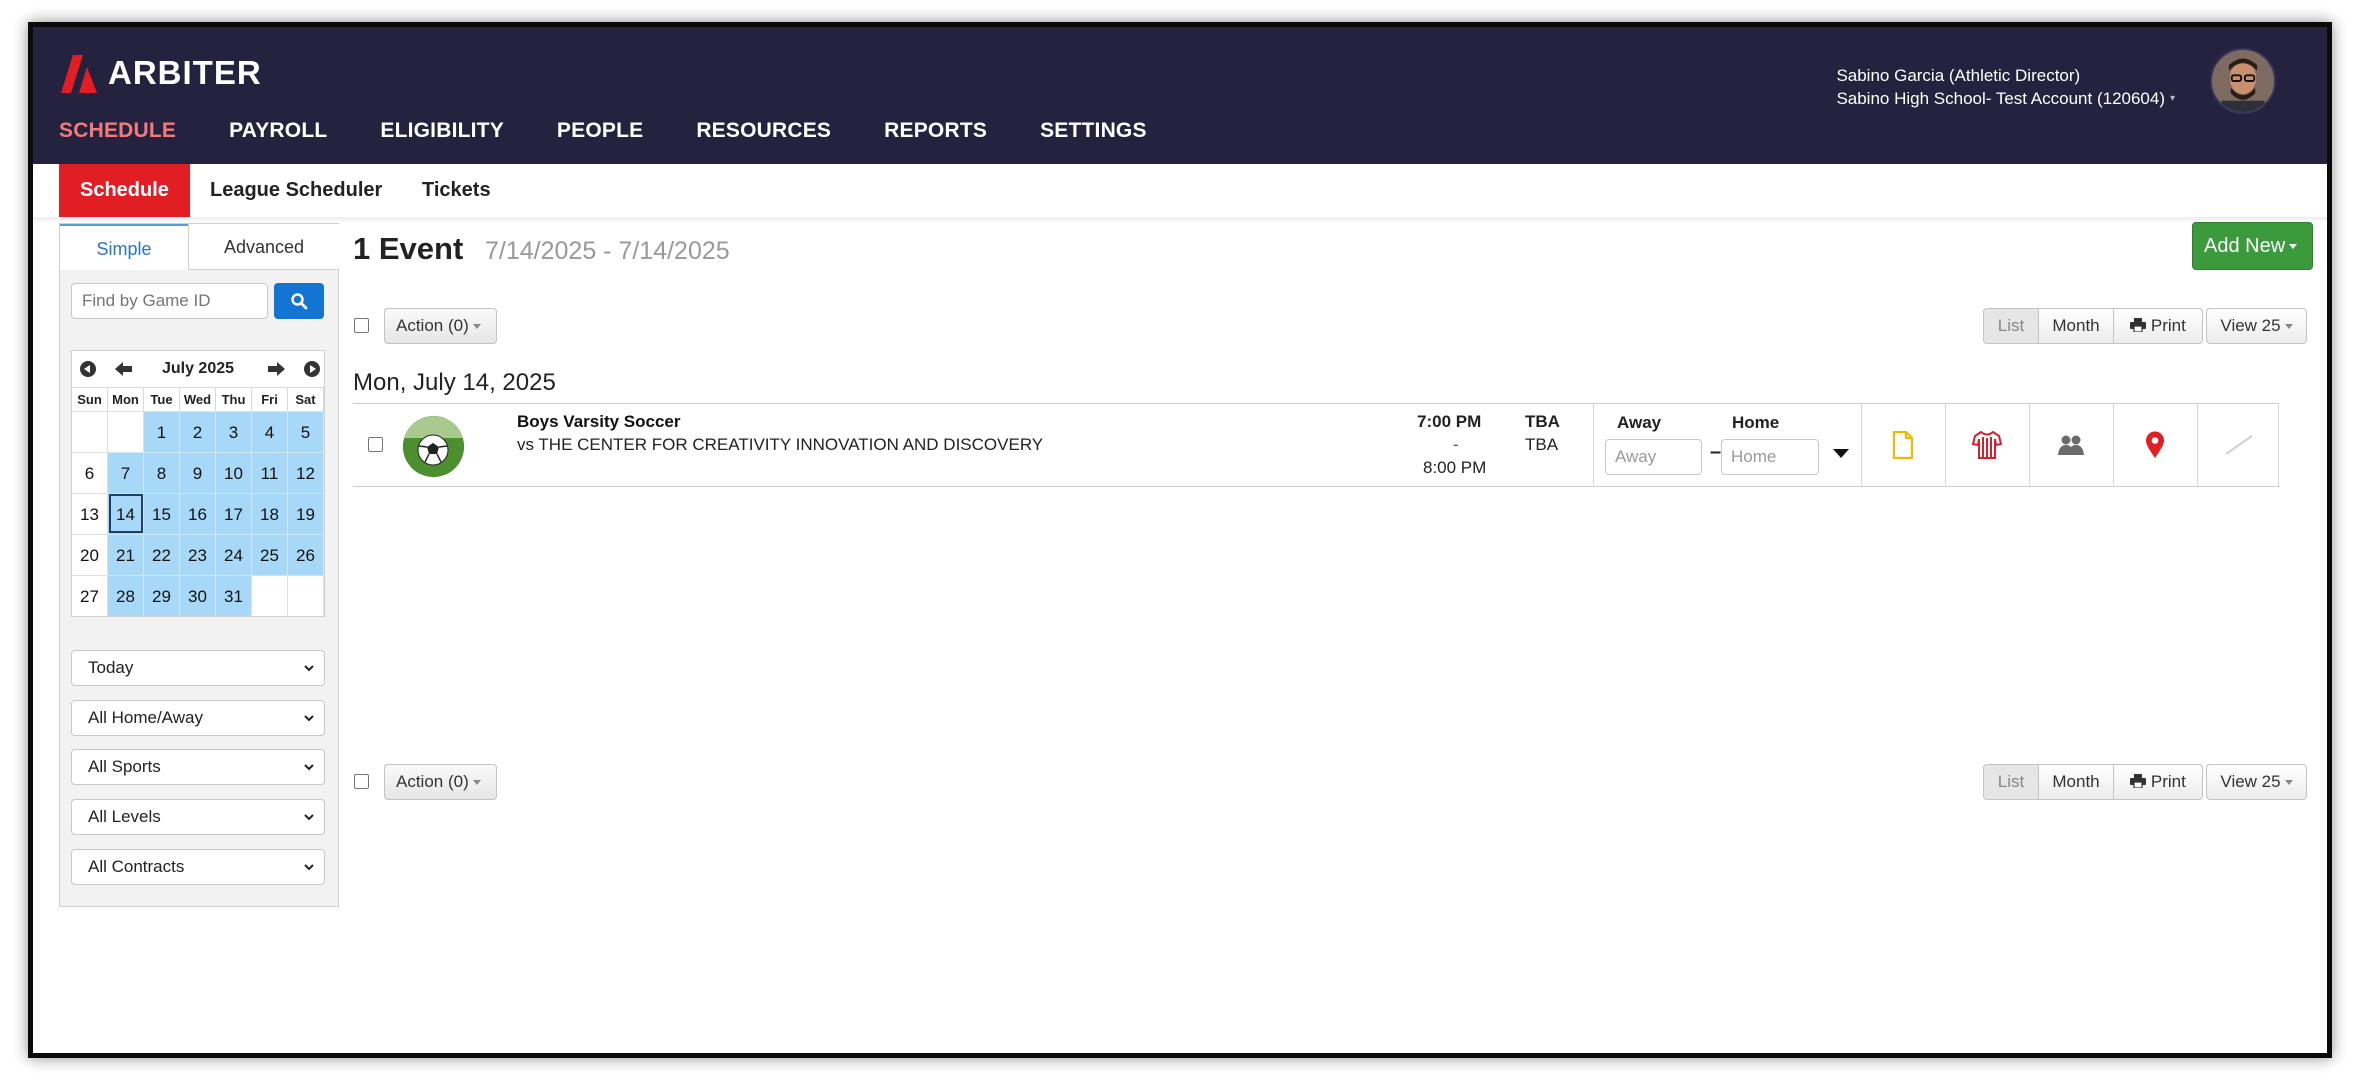  Describe the element at coordinates (456, 190) in the screenshot. I see `subnav-tickets: Tickets` at that location.